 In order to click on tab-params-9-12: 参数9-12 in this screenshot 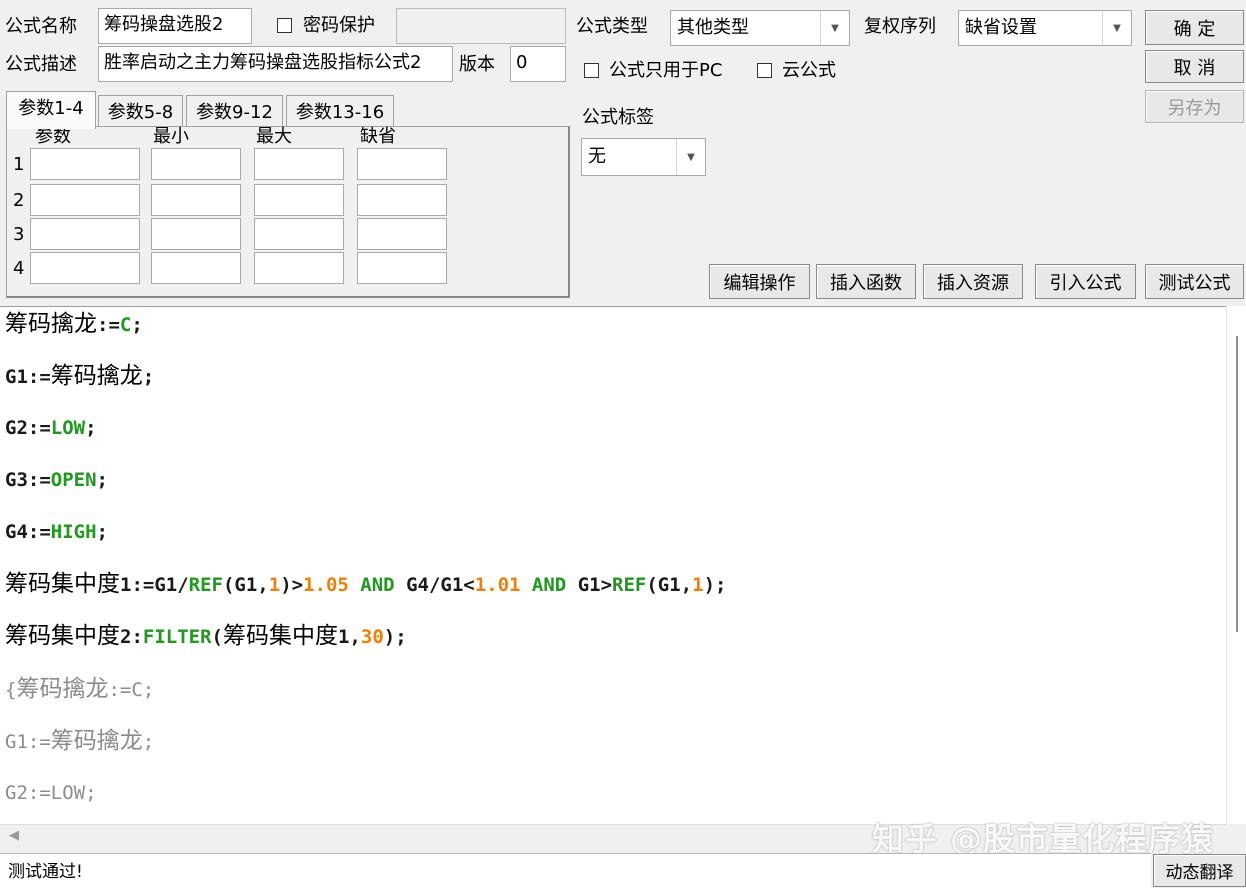, I will do `click(234, 110)`.